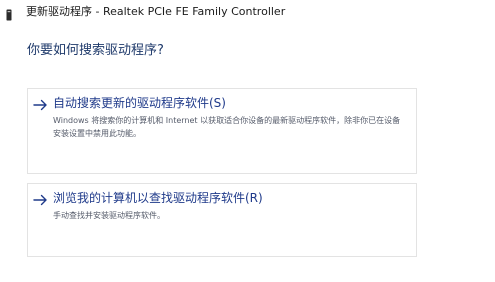 The image size is (495, 282). I want to click on browse-computer-title: 浏览我的计算机以查找驱动程序软件(R), so click(158, 198).